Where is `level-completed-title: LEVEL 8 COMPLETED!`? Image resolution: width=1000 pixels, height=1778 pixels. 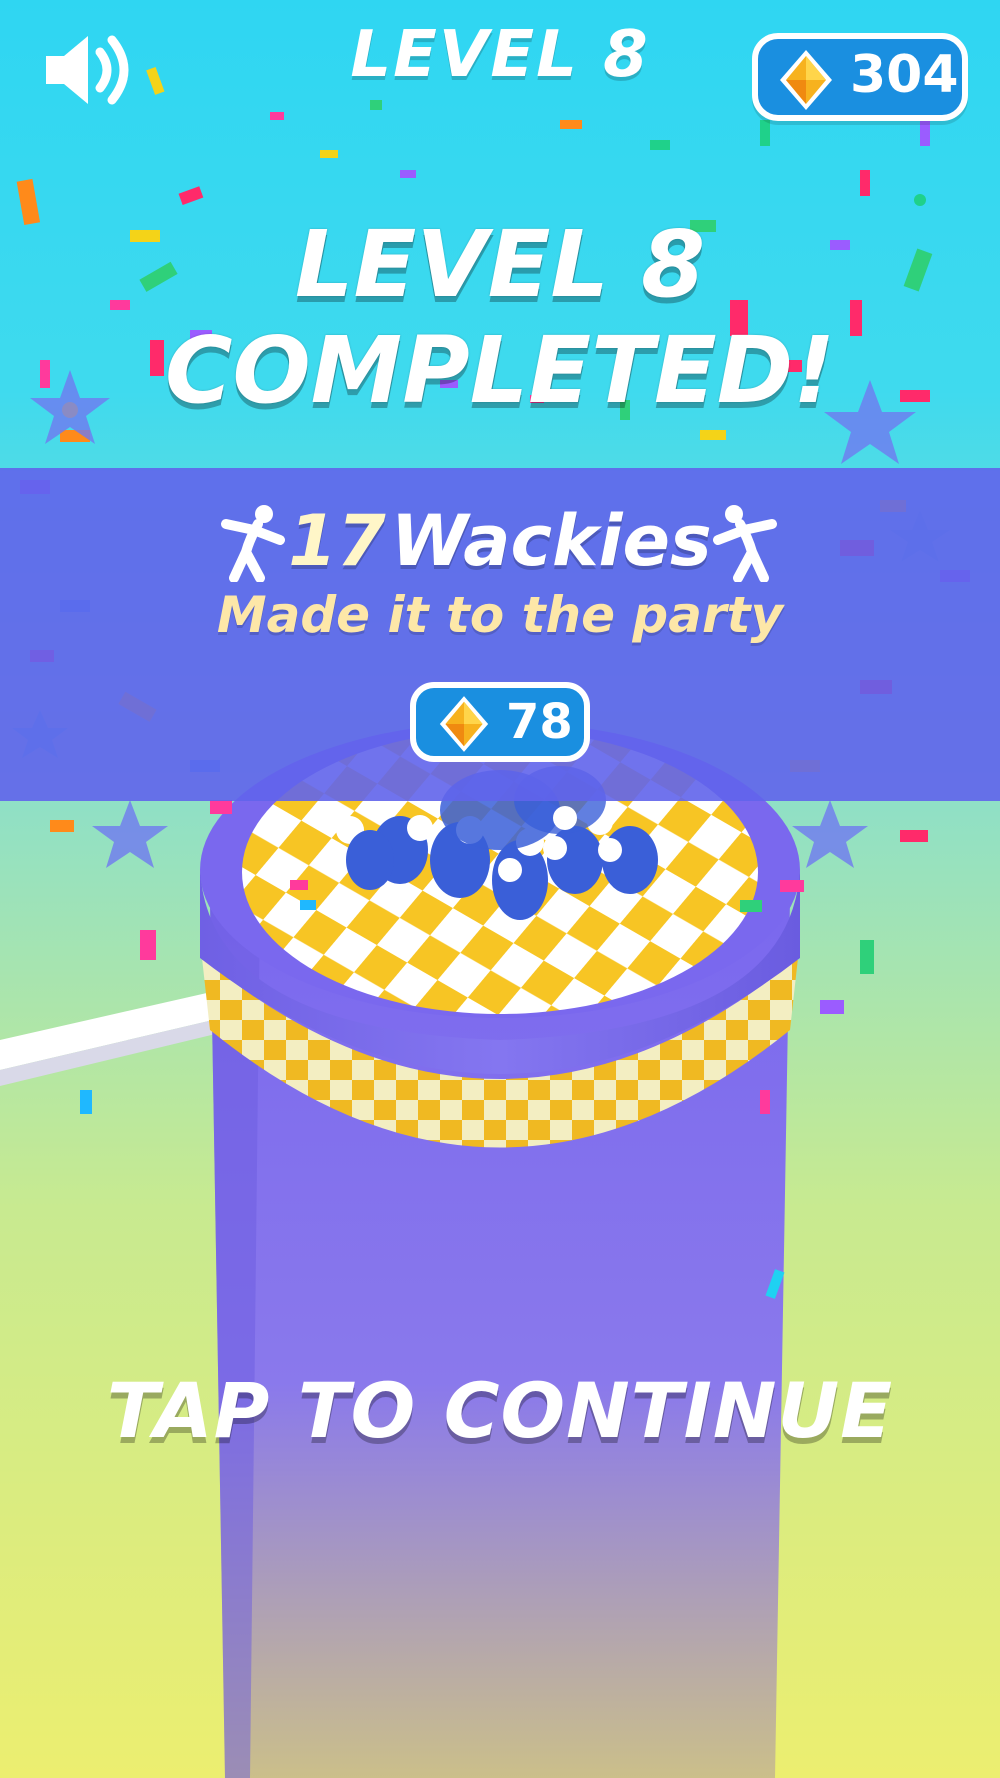
level-completed-title: LEVEL 8 COMPLETED! is located at coordinates (500, 318).